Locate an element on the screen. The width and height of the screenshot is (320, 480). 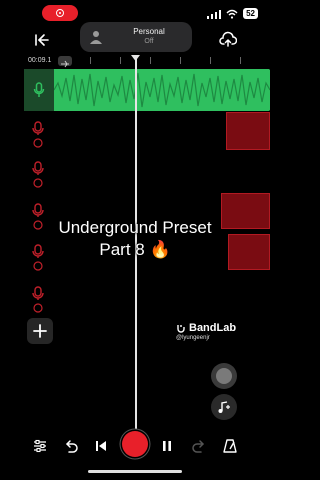
personal-title: Personal is located at coordinates (149, 31).